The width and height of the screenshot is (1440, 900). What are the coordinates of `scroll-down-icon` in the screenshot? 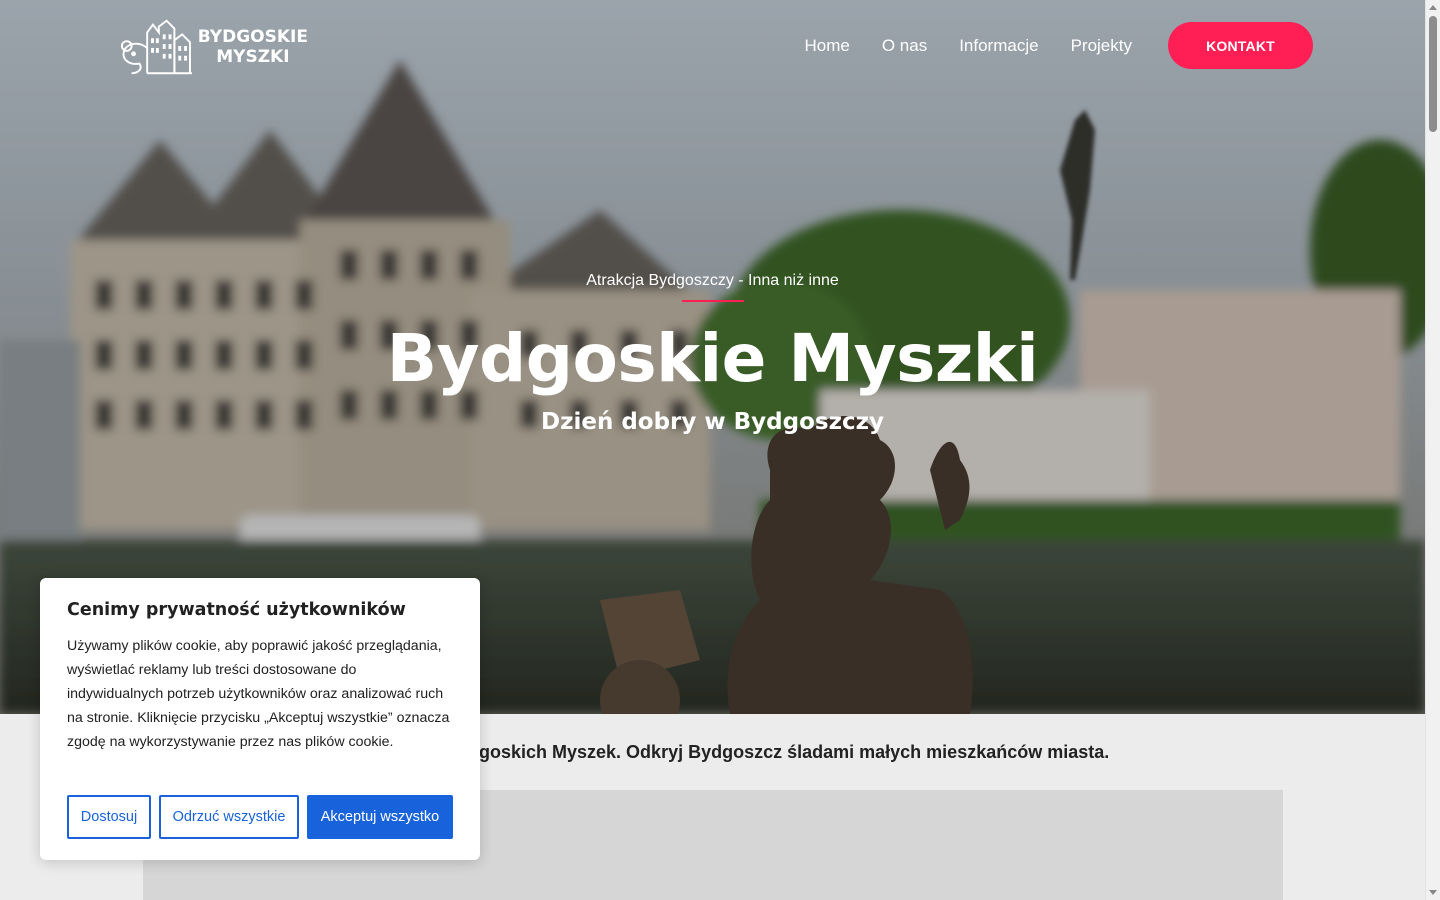 It's located at (1433, 892).